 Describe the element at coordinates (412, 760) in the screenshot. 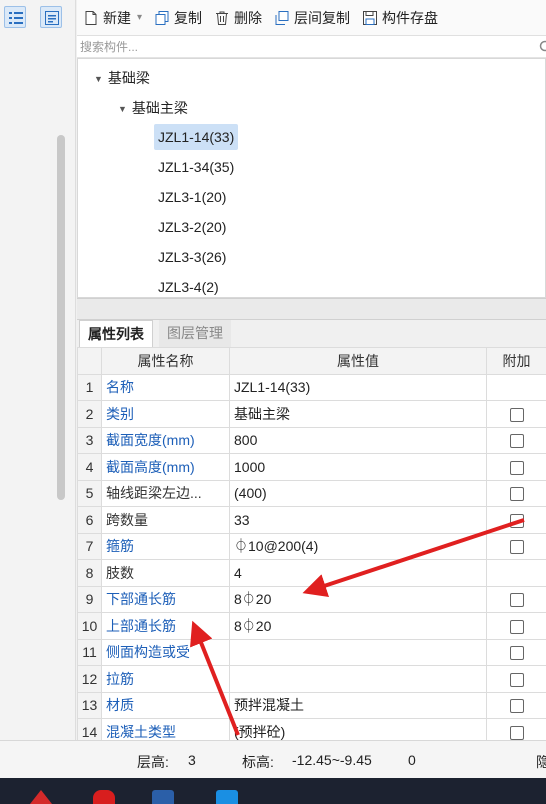

I see `status-extra-value: 0` at that location.